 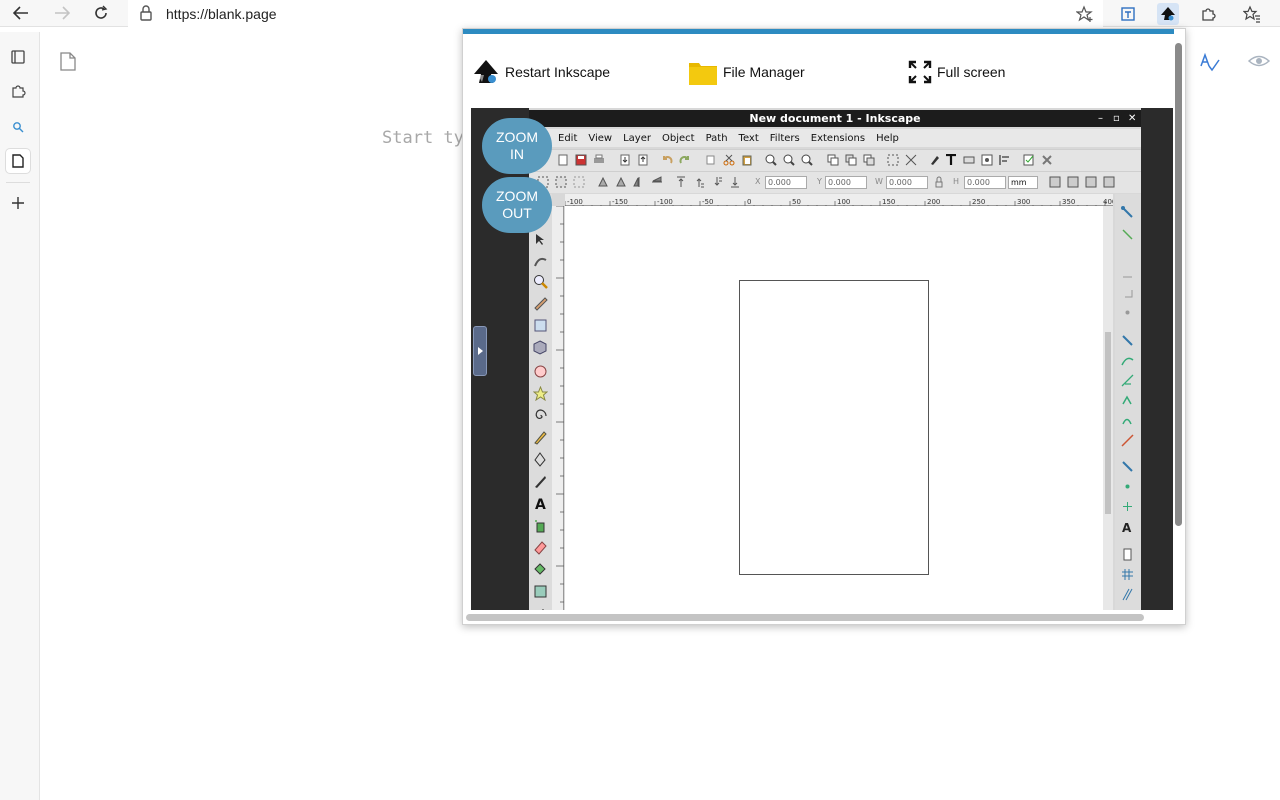 I want to click on sidebar-tab-extension, so click(x=18, y=91).